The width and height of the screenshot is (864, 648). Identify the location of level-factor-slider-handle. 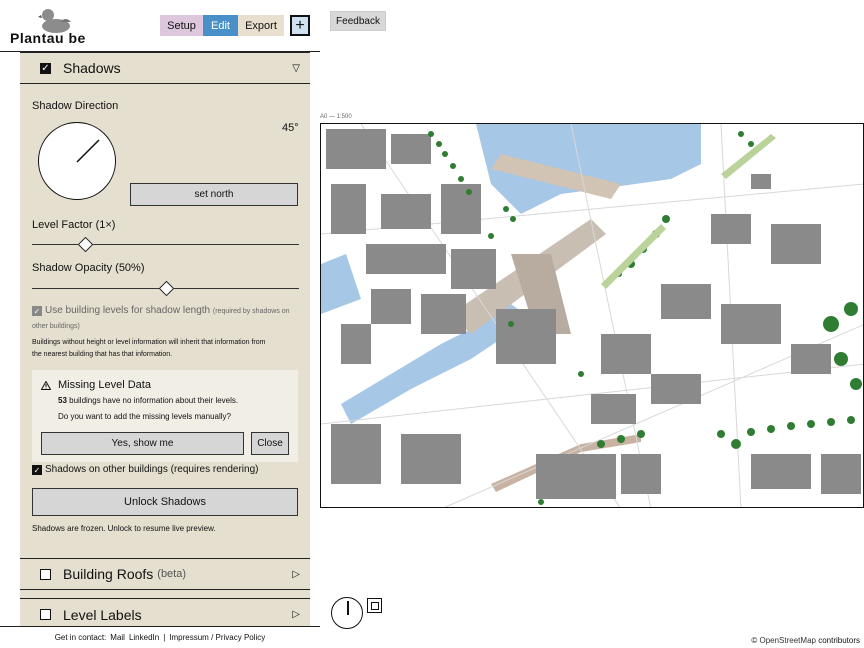
(85, 244).